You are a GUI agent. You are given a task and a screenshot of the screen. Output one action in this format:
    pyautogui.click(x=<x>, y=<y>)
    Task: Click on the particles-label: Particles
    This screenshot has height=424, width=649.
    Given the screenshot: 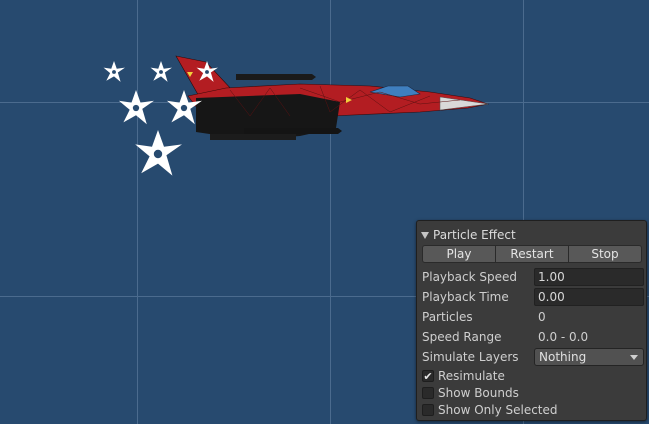 What is the action you would take?
    pyautogui.click(x=447, y=317)
    